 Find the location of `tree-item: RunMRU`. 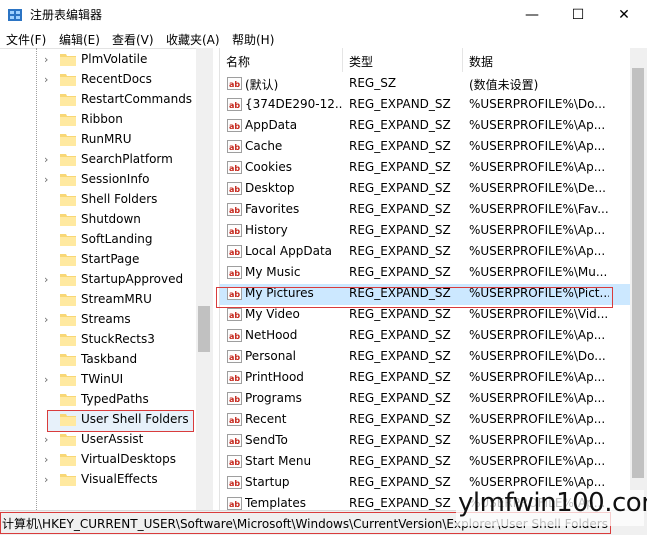

tree-item: RunMRU is located at coordinates (98, 140).